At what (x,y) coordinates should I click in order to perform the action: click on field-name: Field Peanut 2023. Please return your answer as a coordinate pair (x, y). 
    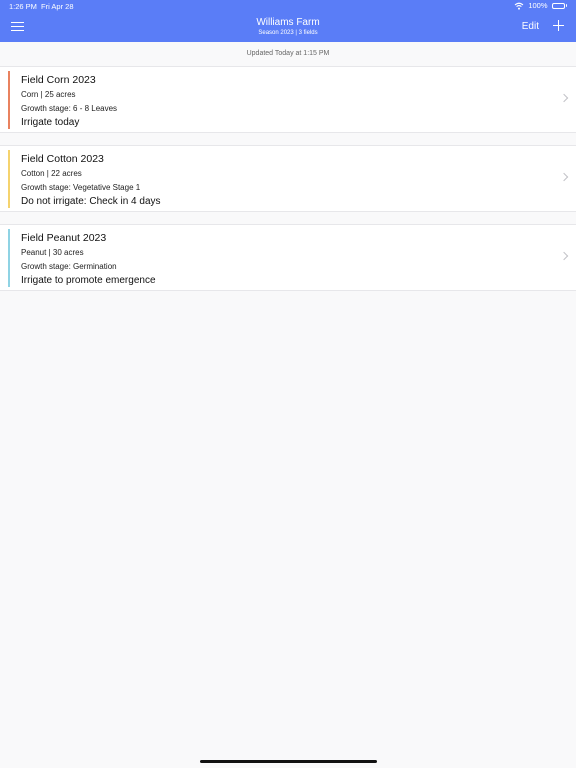
    Looking at the image, I should click on (64, 238).